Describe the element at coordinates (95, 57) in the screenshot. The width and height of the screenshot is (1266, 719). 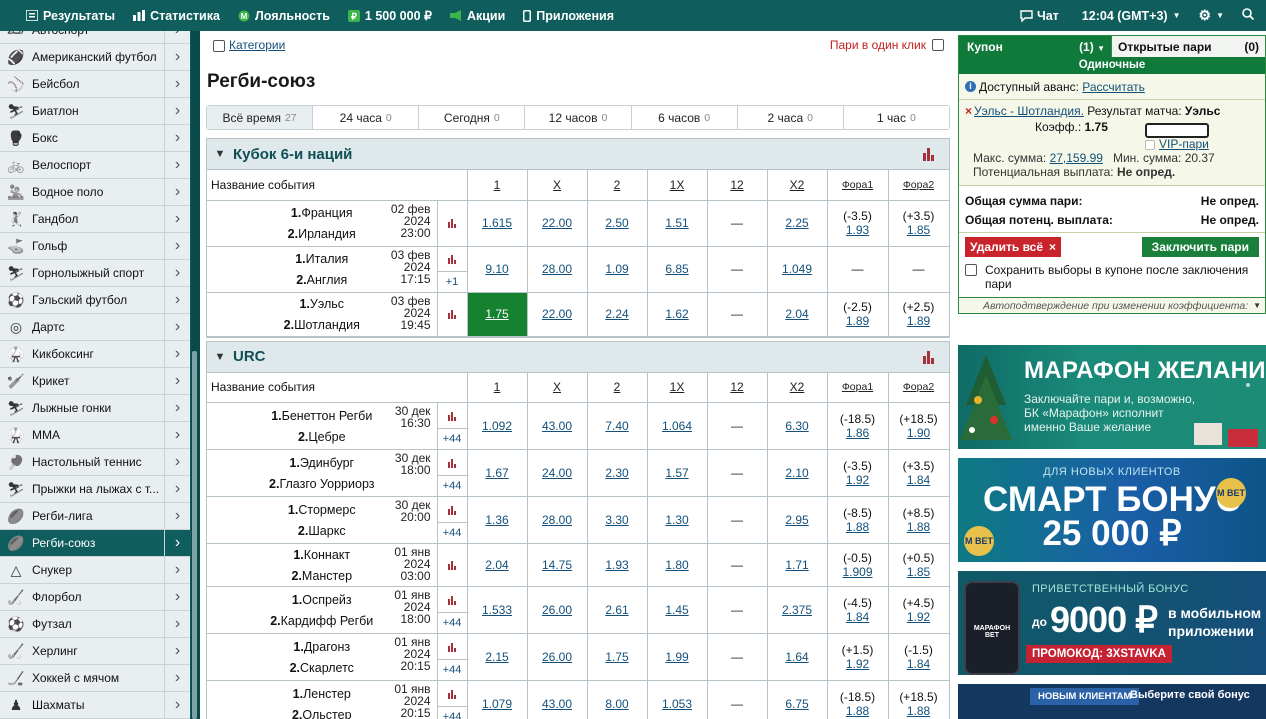
I see `sidebar-item: 🏈 Американский футбол ›` at that location.